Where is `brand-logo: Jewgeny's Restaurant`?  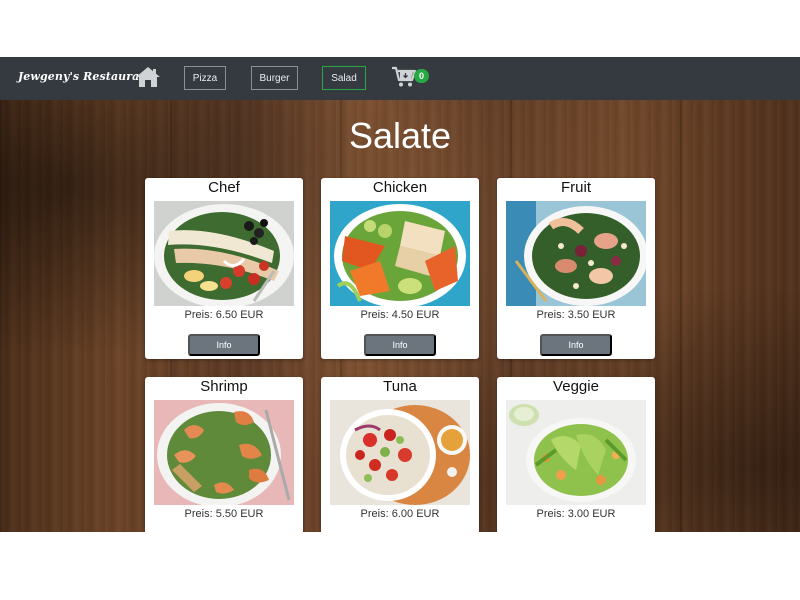
brand-logo: Jewgeny's Restaurant is located at coordinates (85, 76).